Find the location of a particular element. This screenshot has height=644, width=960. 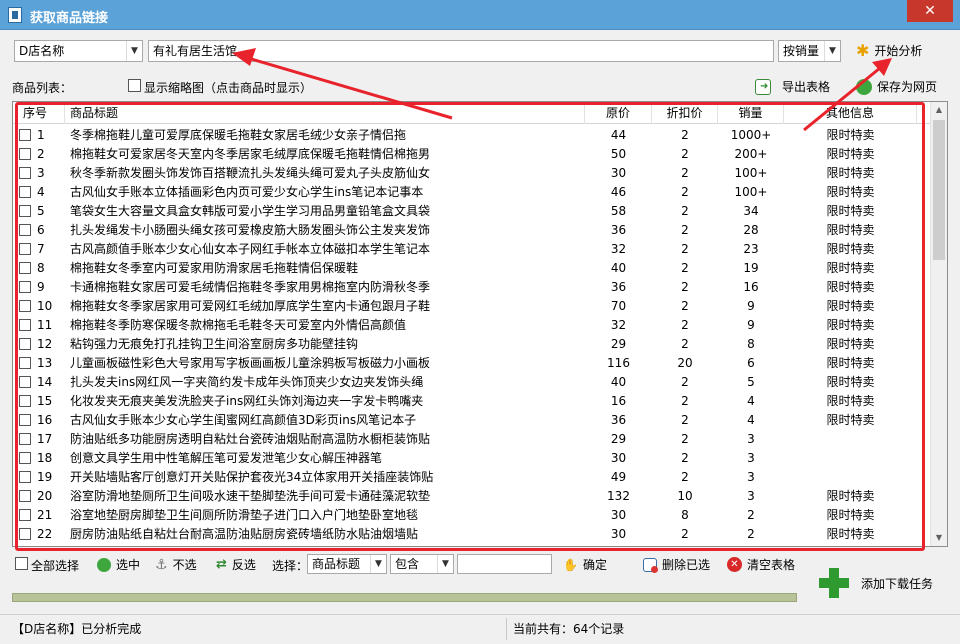

export-table-button: ➜ 导出表格 is located at coordinates (792, 86).